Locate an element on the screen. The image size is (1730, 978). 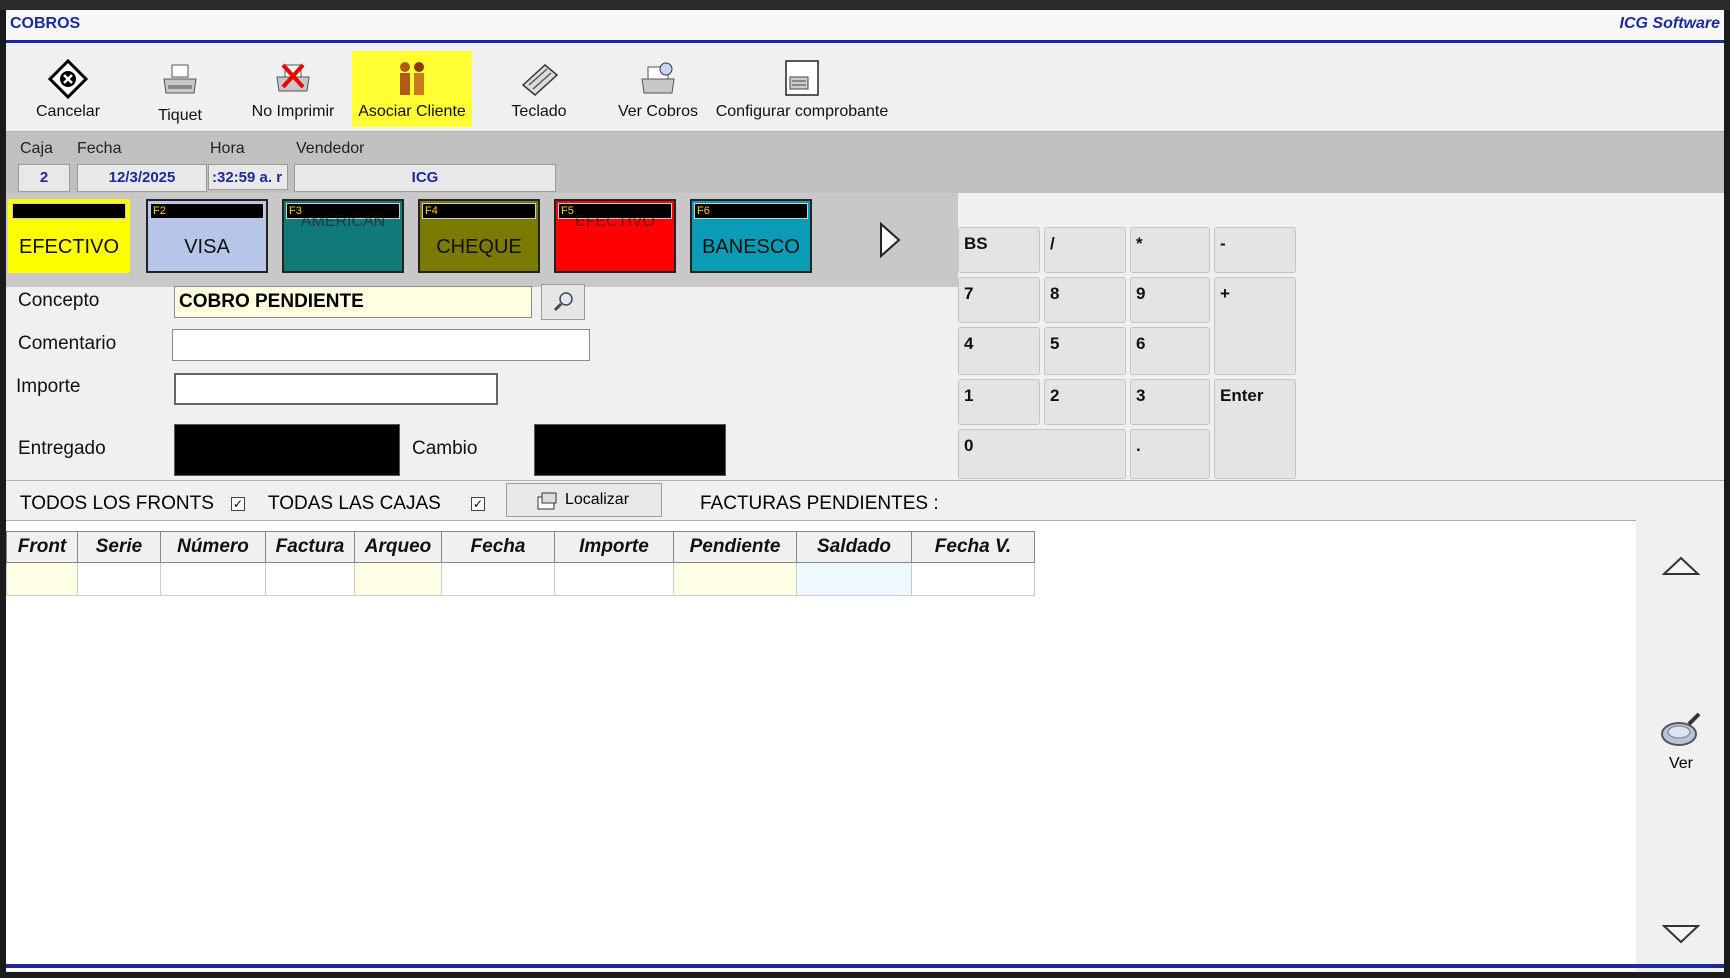
col-front: Front is located at coordinates (42, 547).